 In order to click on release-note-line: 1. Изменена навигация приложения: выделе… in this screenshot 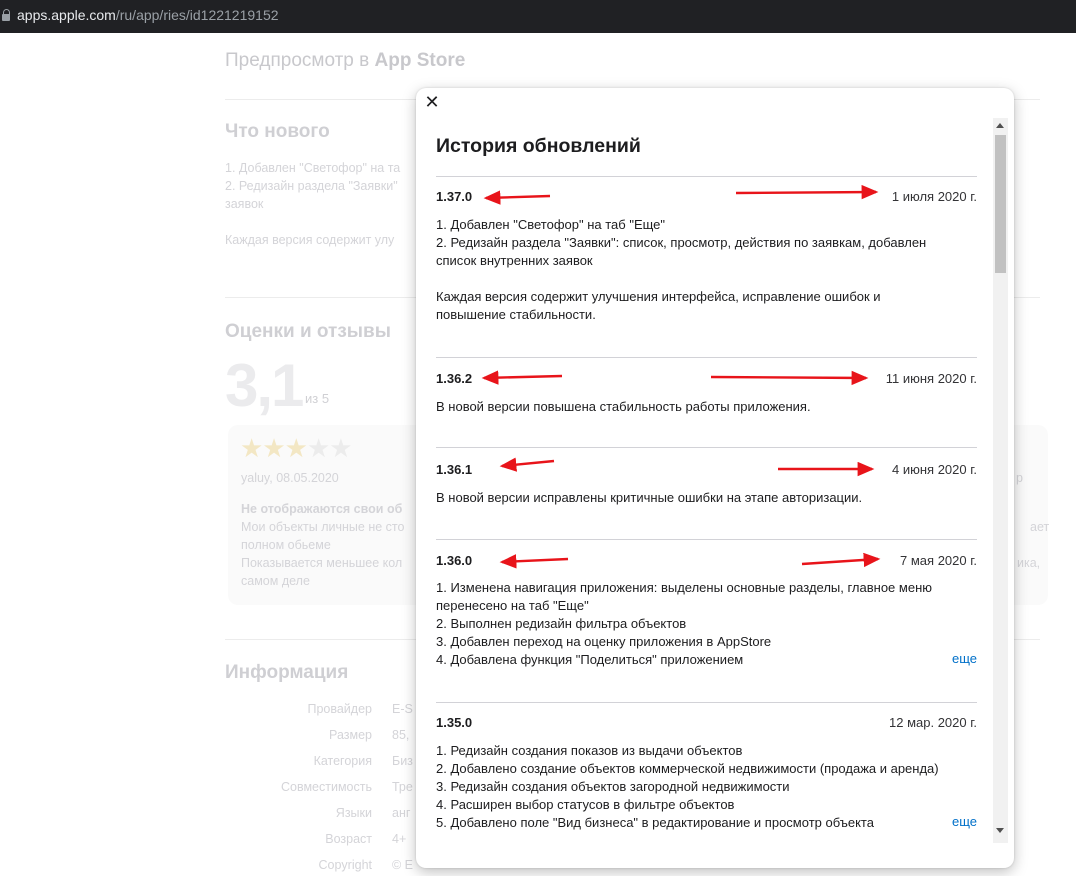, I will do `click(684, 587)`.